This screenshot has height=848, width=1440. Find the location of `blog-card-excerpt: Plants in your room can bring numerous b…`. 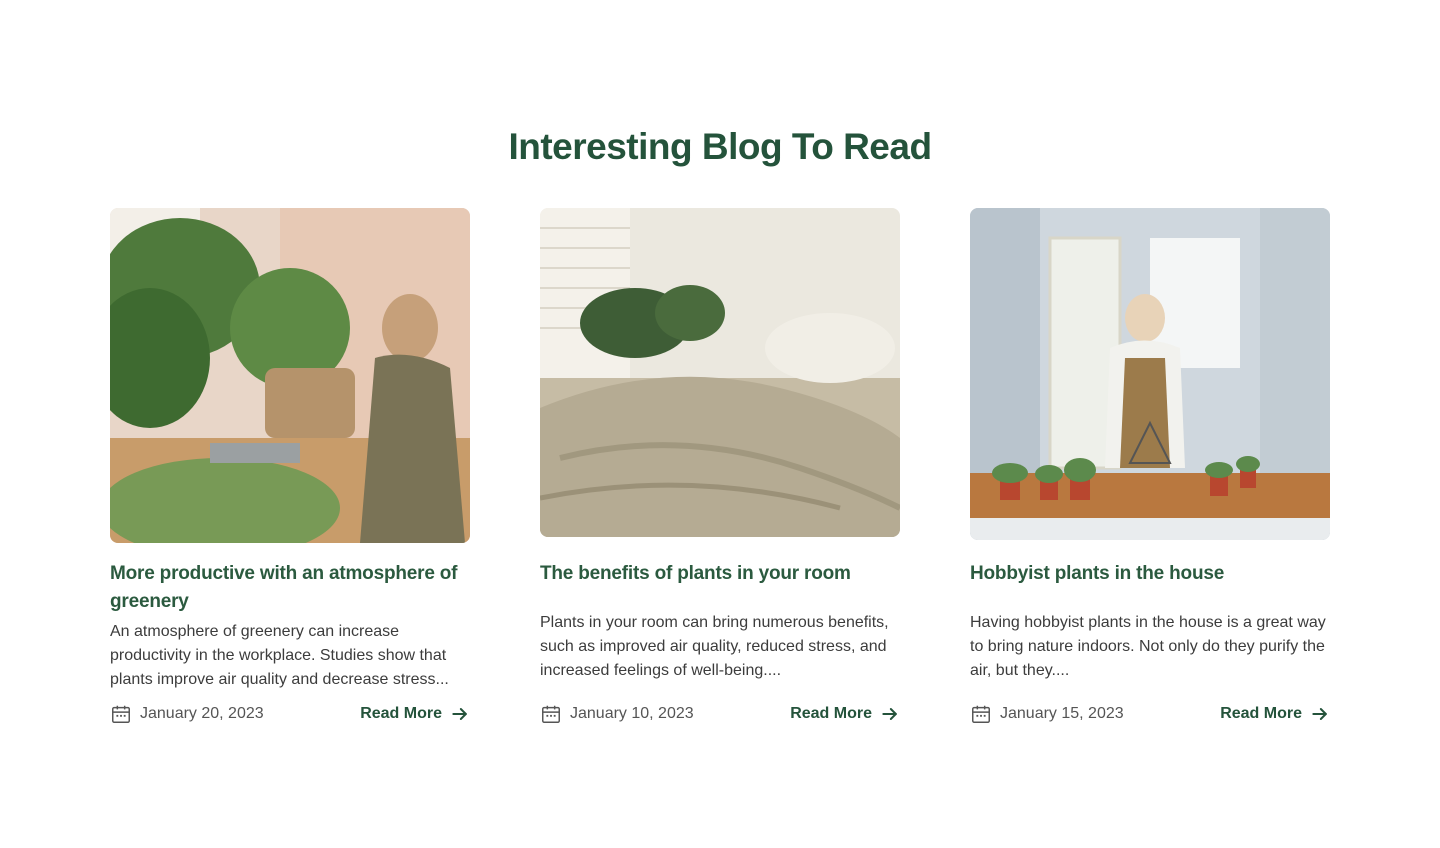

blog-card-excerpt: Plants in your room can bring numerous b… is located at coordinates (714, 646).